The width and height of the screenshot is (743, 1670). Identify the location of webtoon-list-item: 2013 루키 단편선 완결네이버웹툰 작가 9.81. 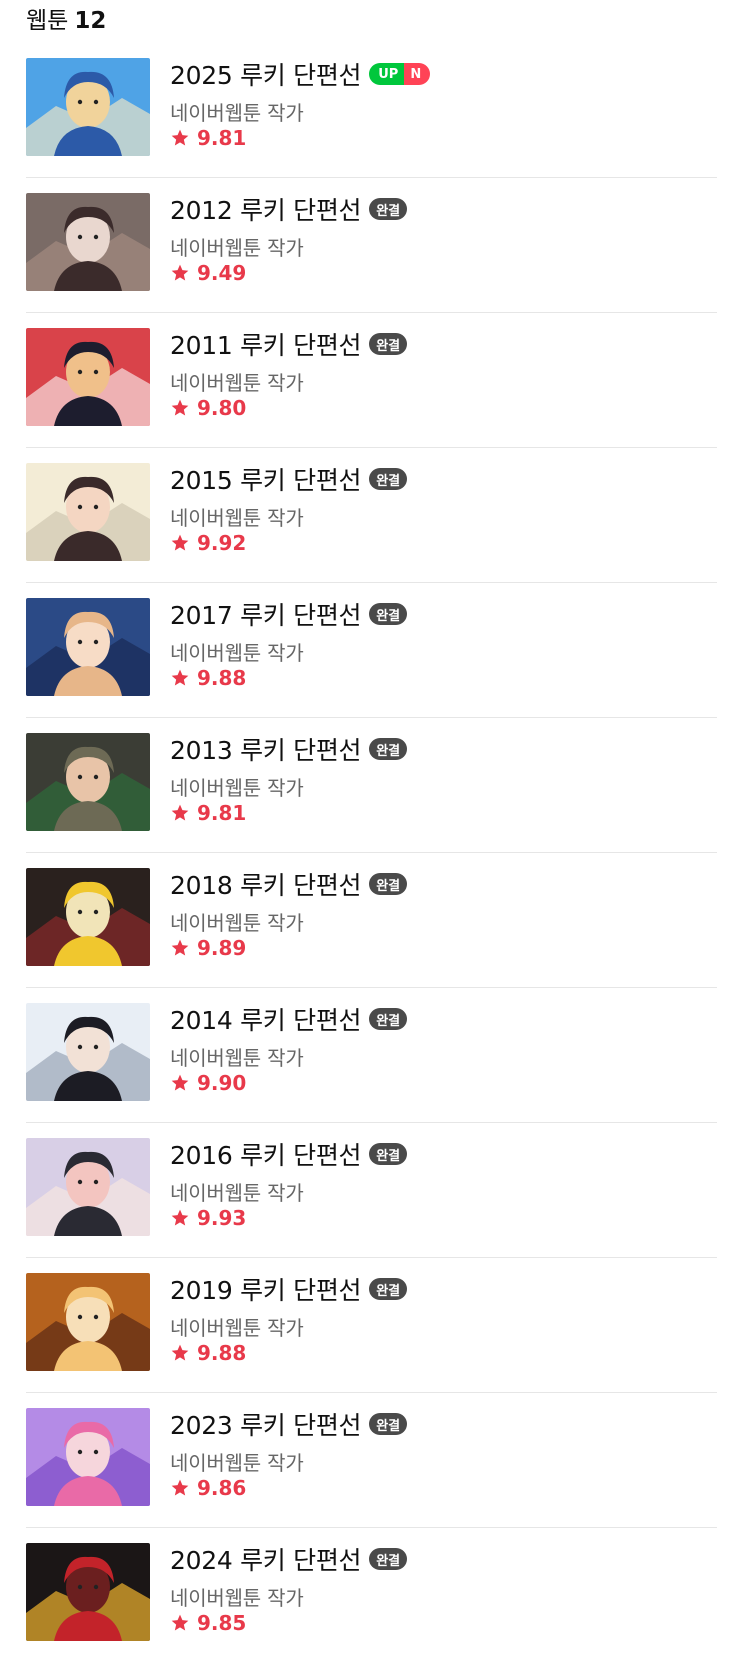
(371, 785).